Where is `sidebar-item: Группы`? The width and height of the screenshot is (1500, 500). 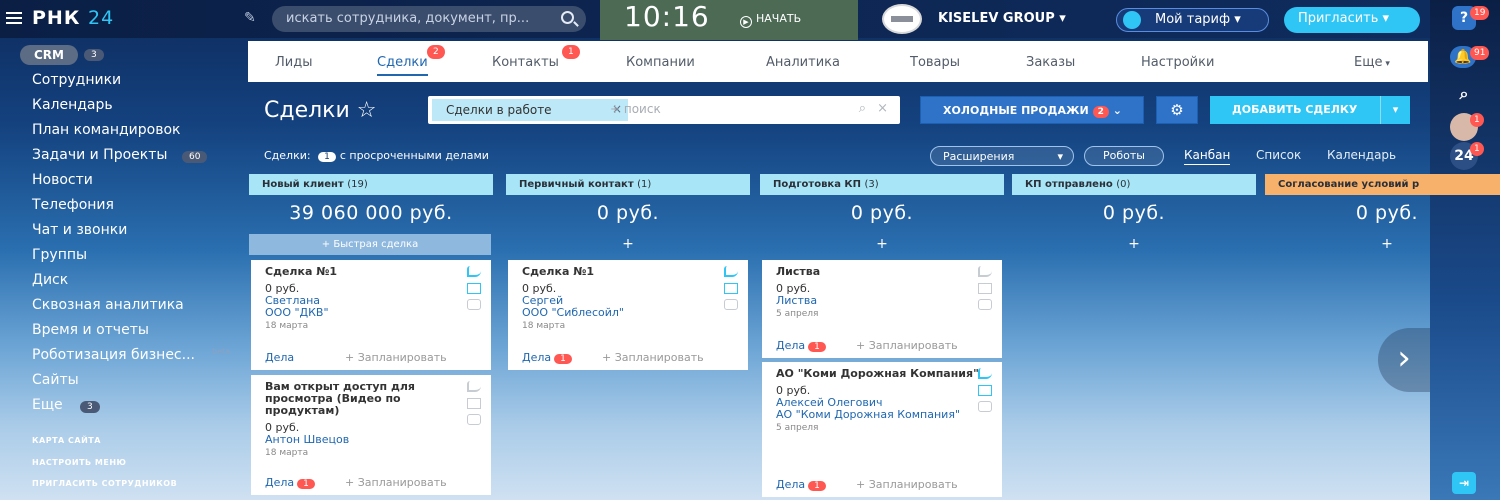
sidebar-item: Группы is located at coordinates (59, 255).